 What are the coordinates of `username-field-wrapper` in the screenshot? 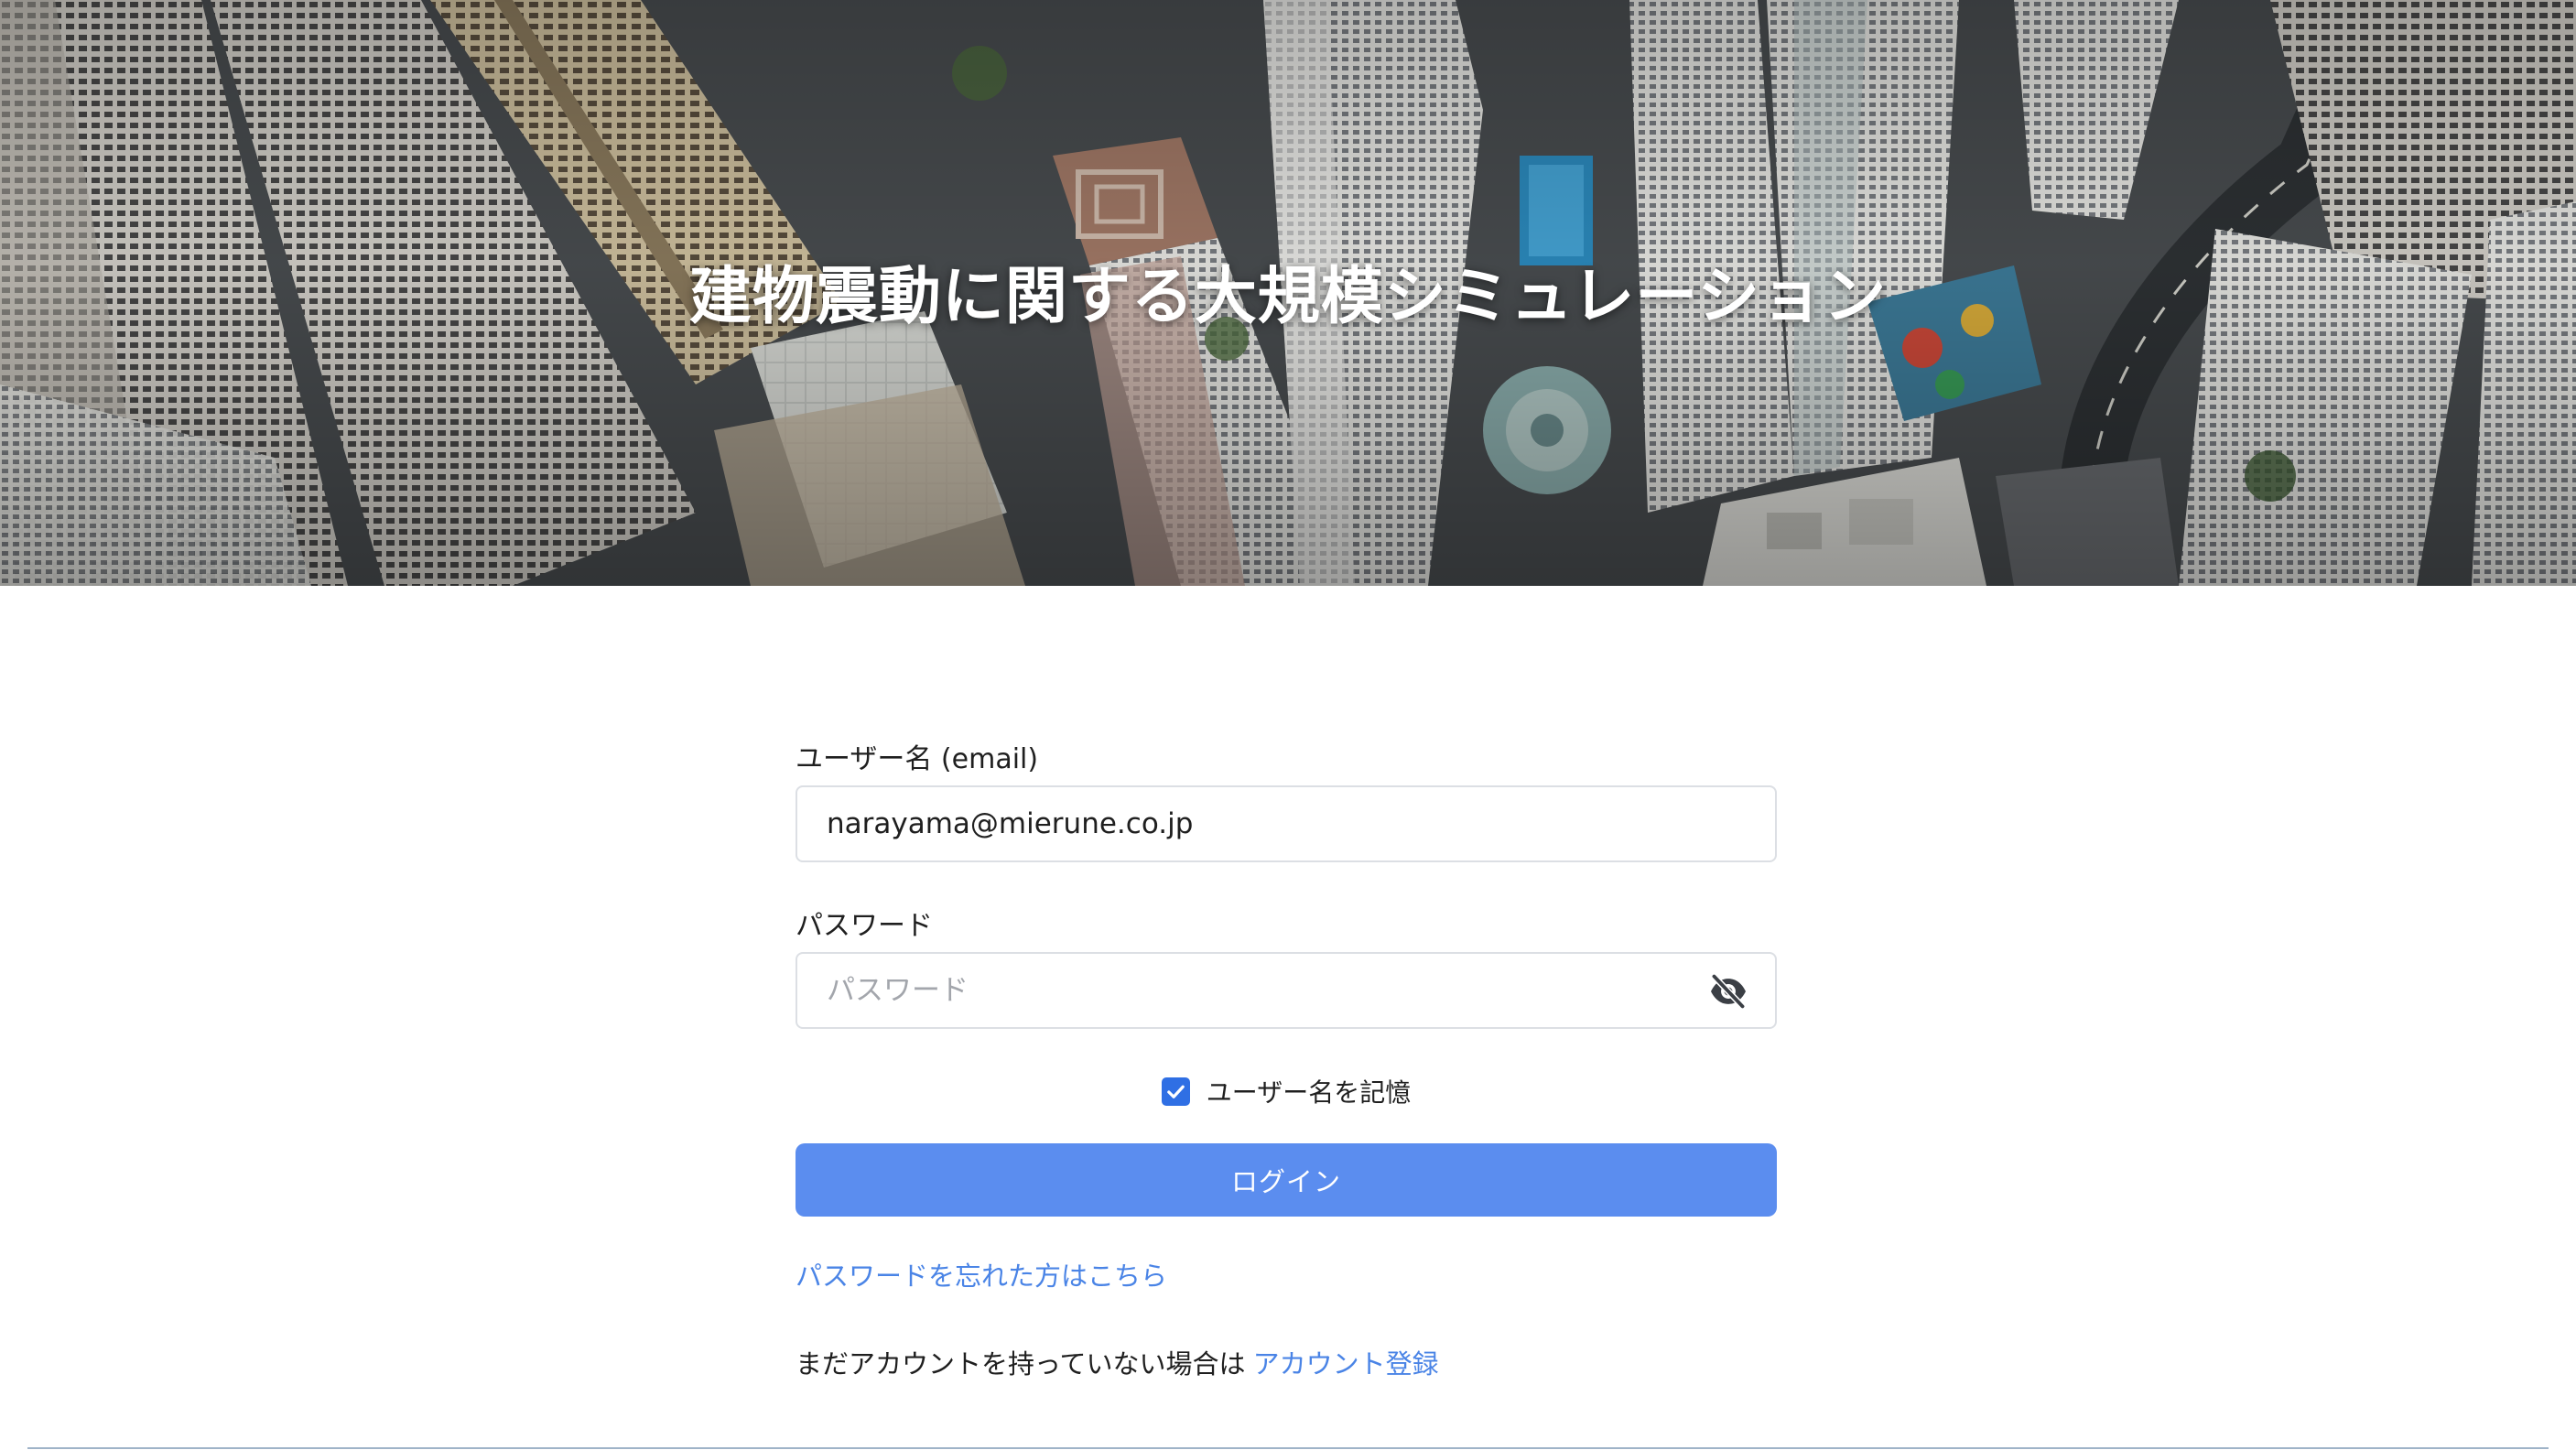 It's located at (1286, 823).